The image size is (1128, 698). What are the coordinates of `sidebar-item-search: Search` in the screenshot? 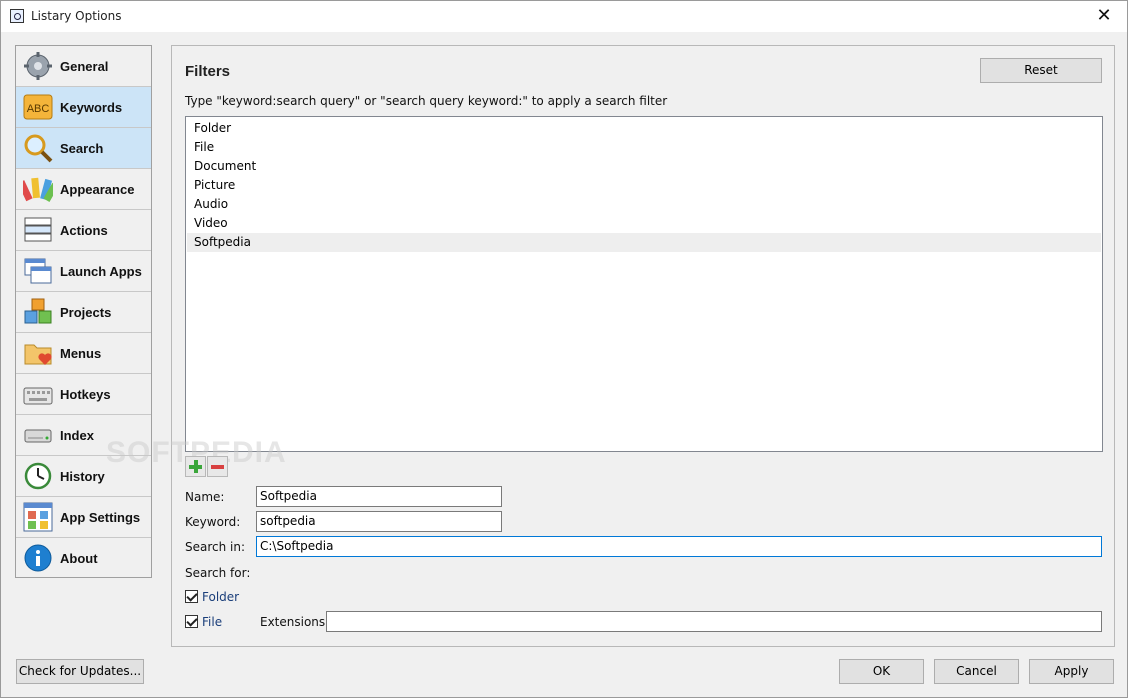 It's located at (83, 148).